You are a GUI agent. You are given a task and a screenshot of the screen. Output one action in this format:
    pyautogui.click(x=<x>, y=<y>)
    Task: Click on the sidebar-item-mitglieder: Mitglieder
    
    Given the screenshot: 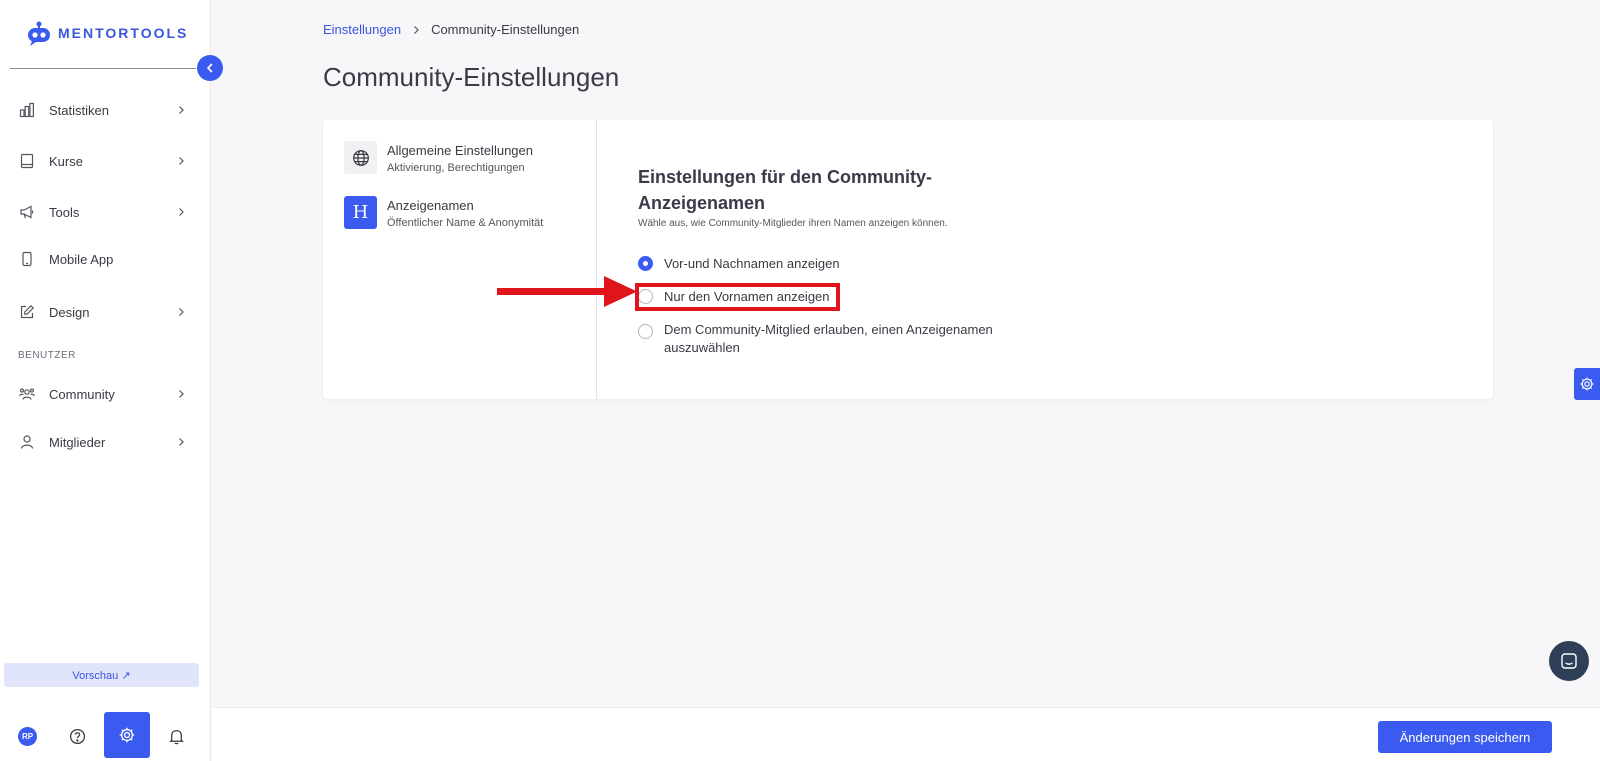 What is the action you would take?
    pyautogui.click(x=102, y=442)
    